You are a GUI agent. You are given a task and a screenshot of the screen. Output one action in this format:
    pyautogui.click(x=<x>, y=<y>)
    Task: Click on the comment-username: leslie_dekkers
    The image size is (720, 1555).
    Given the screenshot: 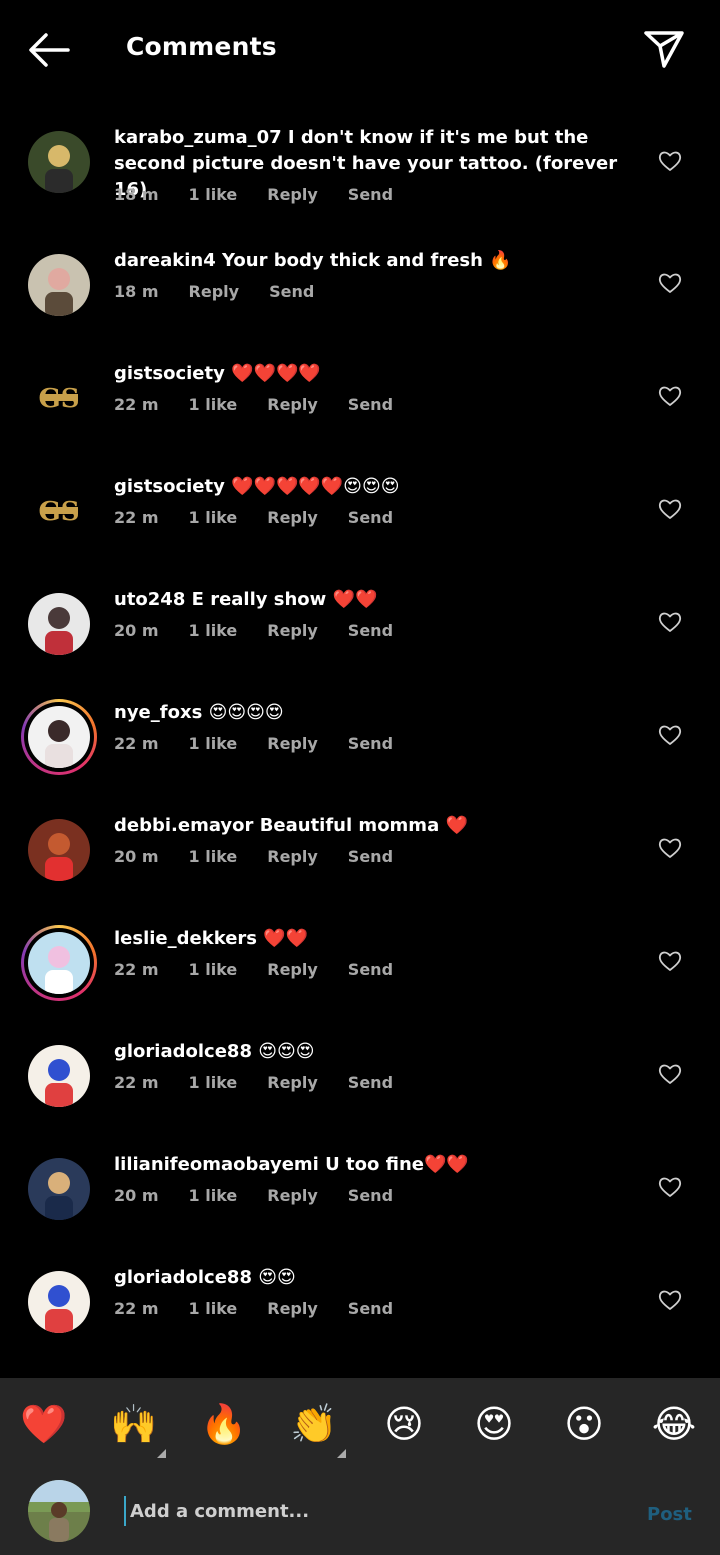 What is the action you would take?
    pyautogui.click(x=185, y=938)
    